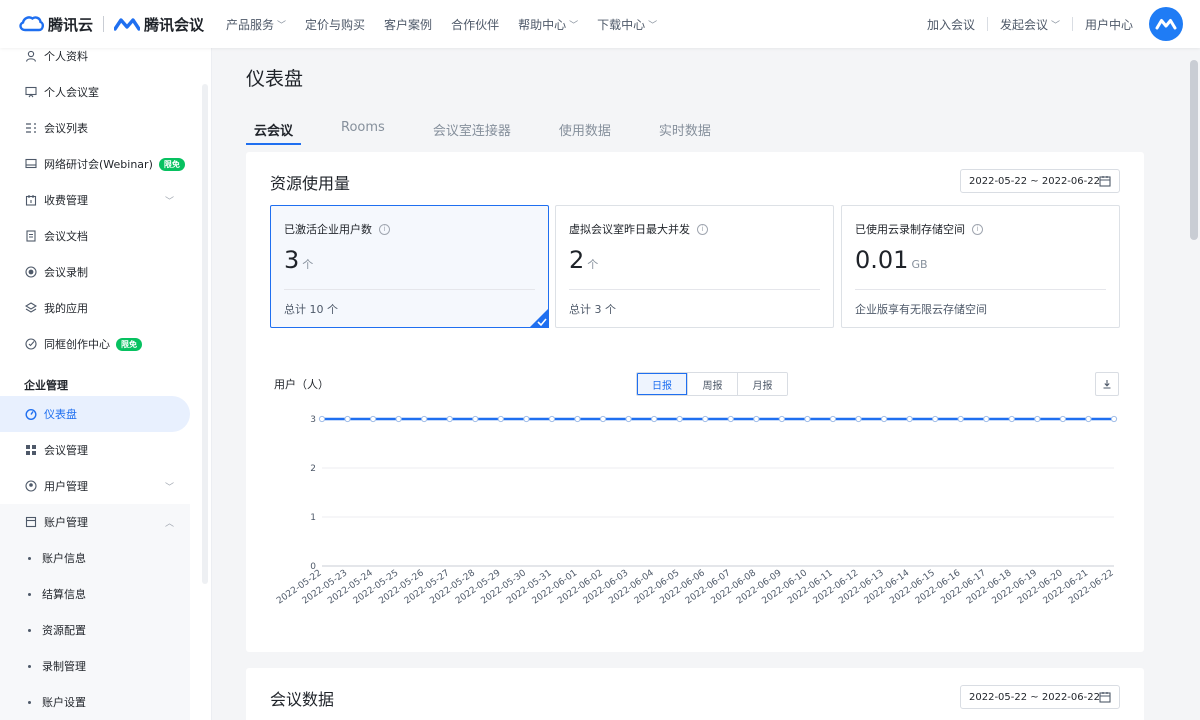 The width and height of the screenshot is (1200, 720). I want to click on grid-icon, so click(31, 450).